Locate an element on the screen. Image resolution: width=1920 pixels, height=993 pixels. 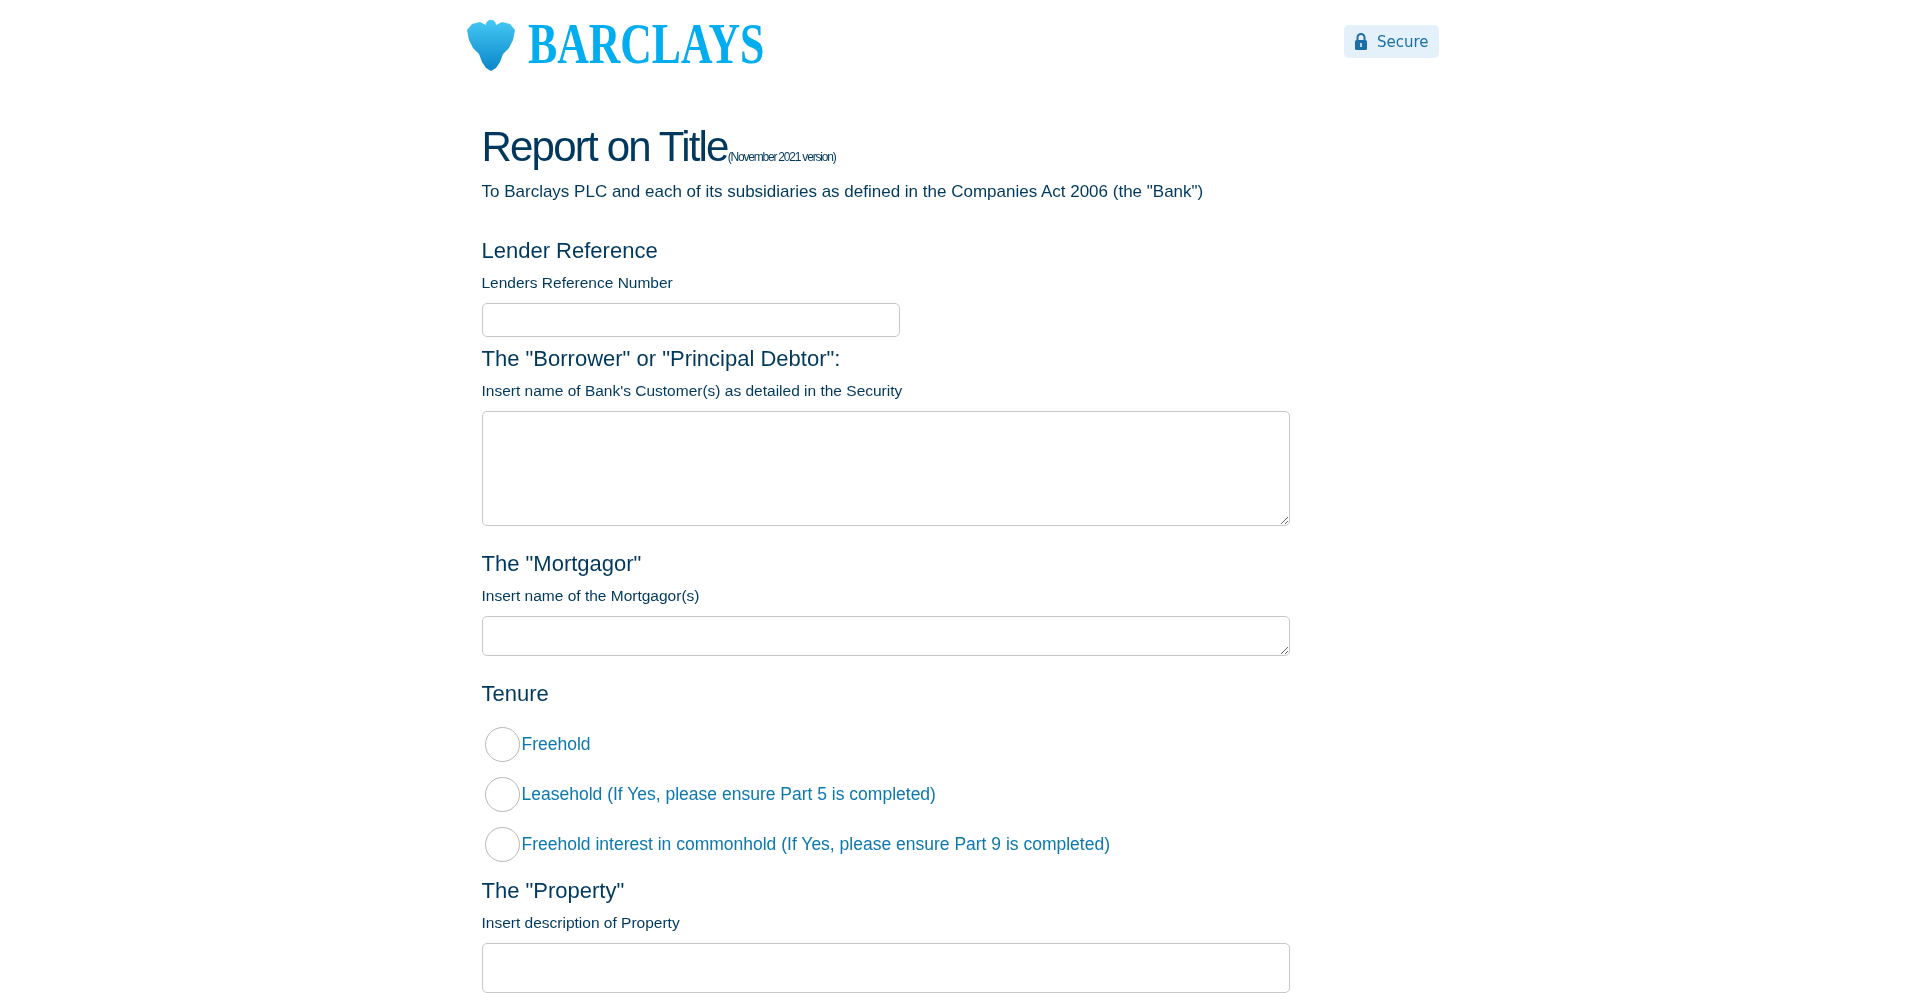
field-label: Lenders Reference Number is located at coordinates (577, 283).